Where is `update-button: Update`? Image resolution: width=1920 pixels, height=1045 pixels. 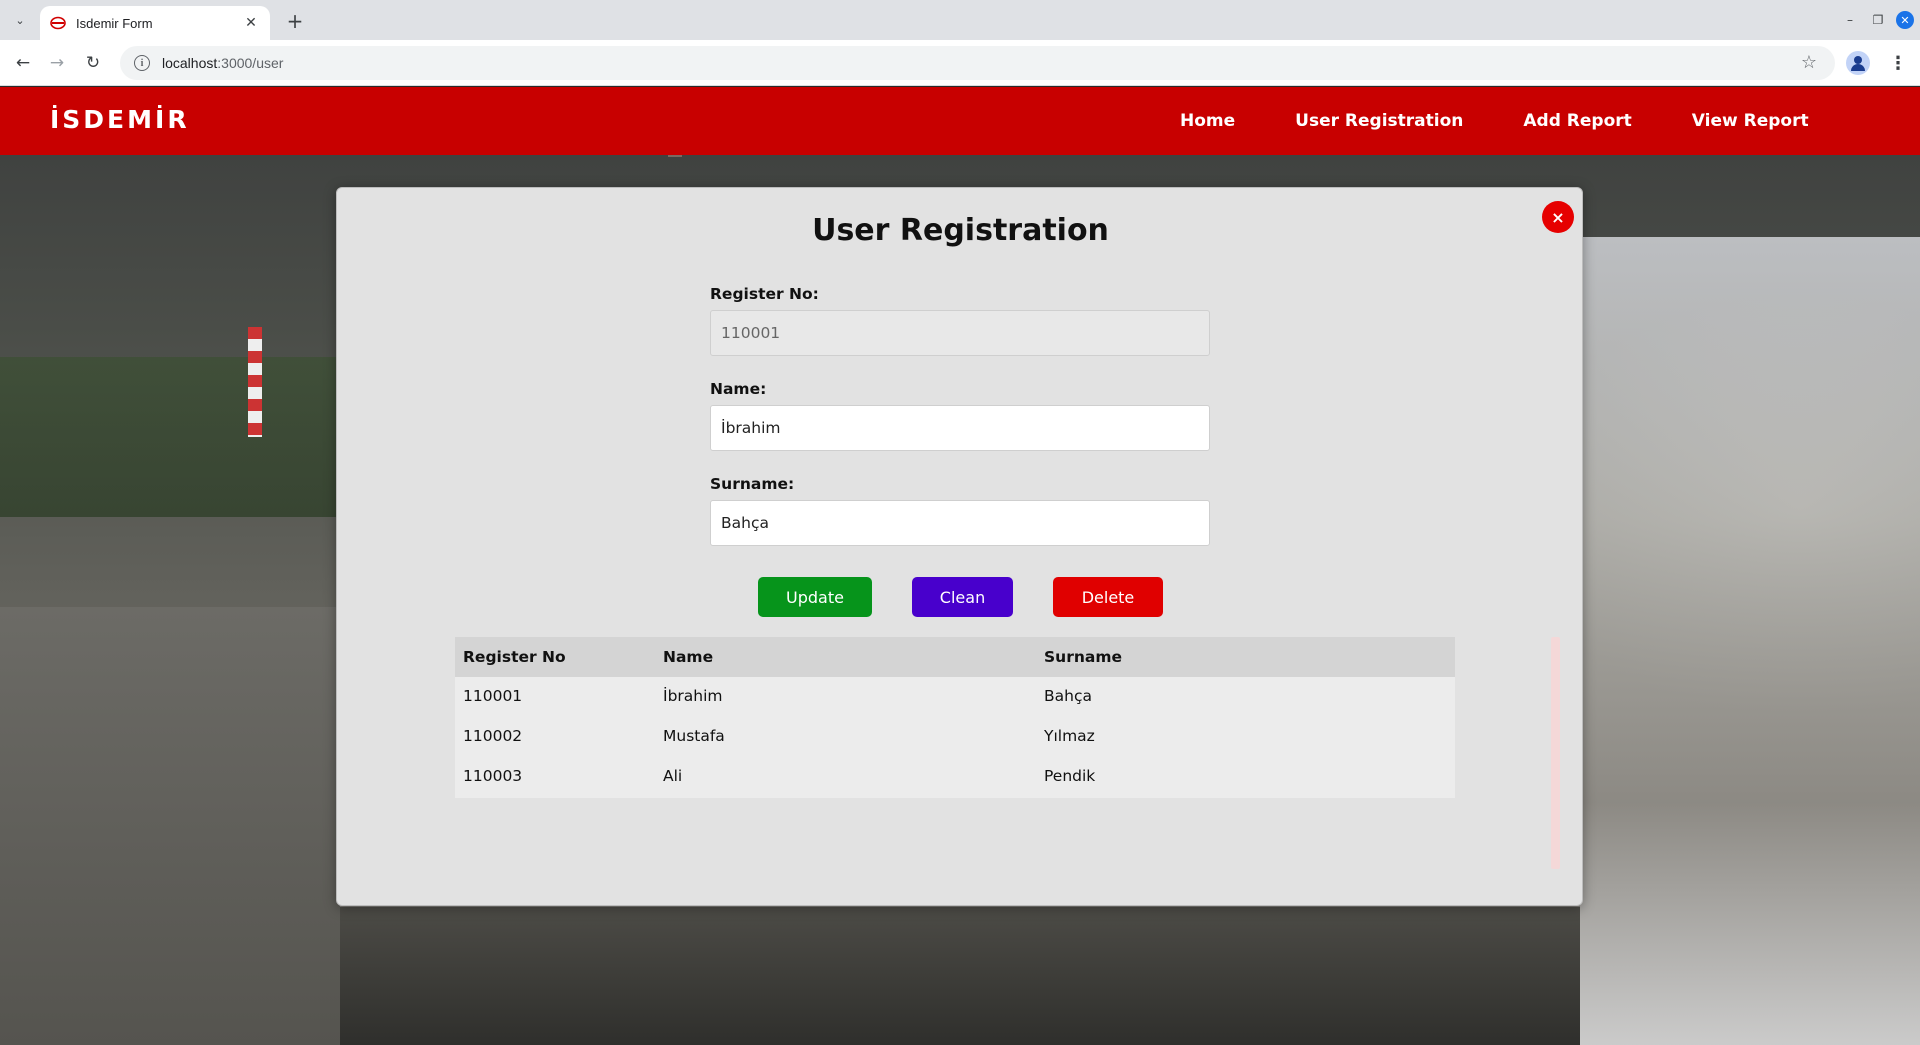
update-button: Update is located at coordinates (815, 597).